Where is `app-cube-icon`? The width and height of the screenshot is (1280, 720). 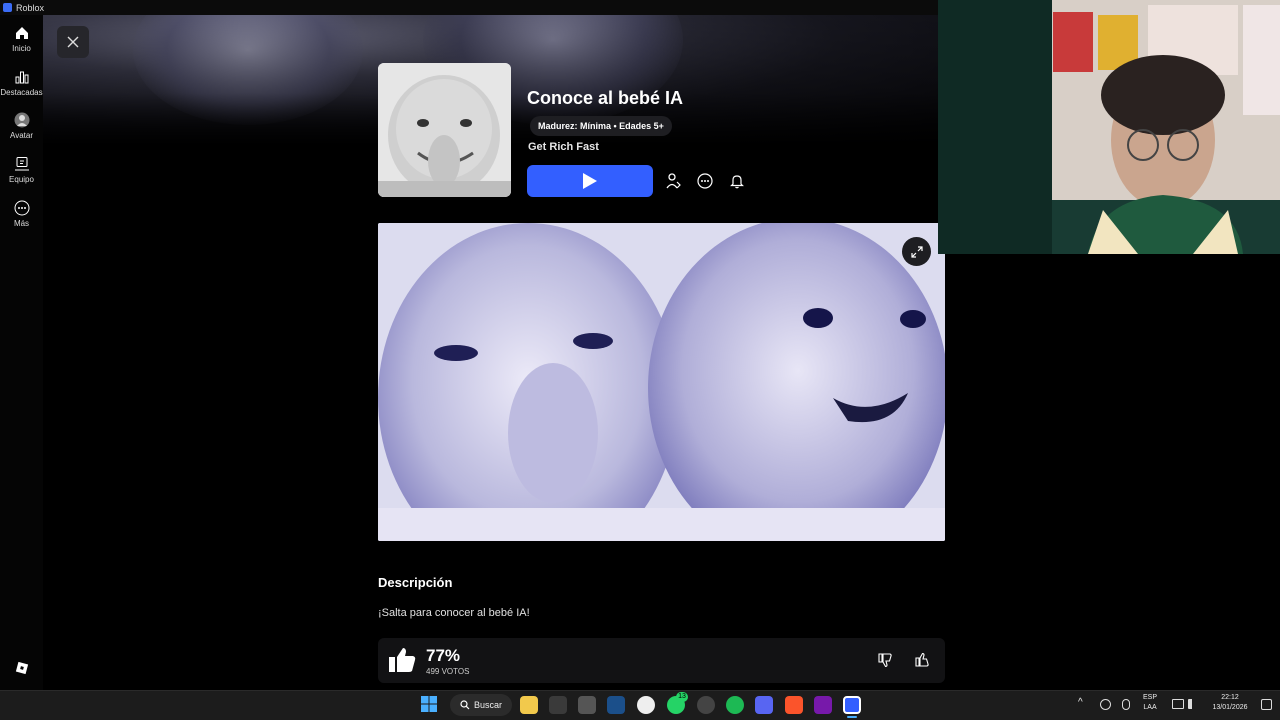
app-cube-icon is located at coordinates (558, 705).